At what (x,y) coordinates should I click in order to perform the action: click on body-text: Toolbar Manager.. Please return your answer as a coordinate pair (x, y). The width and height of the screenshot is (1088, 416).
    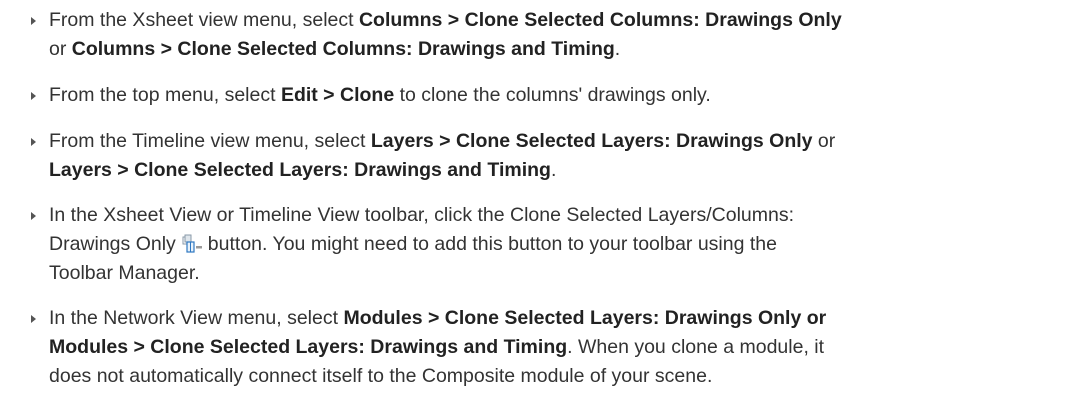
    Looking at the image, I should click on (124, 273).